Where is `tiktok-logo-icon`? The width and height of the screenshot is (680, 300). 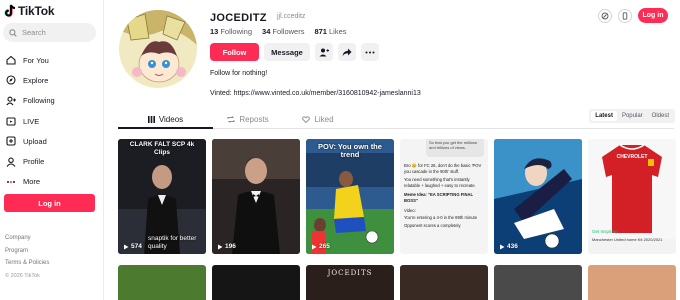 tiktok-logo-icon is located at coordinates (10, 10).